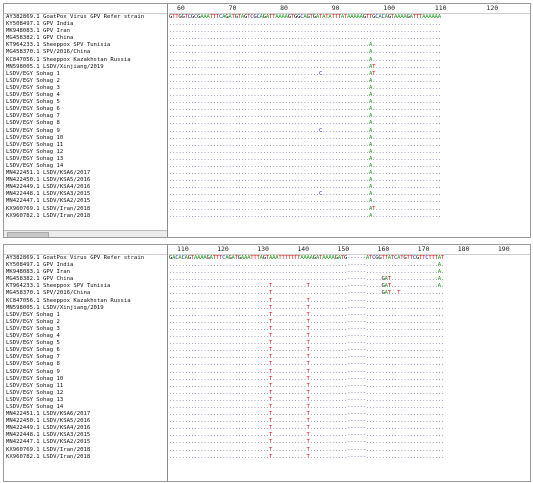 This screenshot has width=533, height=483. What do you see at coordinates (223, 249) in the screenshot?
I see `ruler-tick-label: 120` at bounding box center [223, 249].